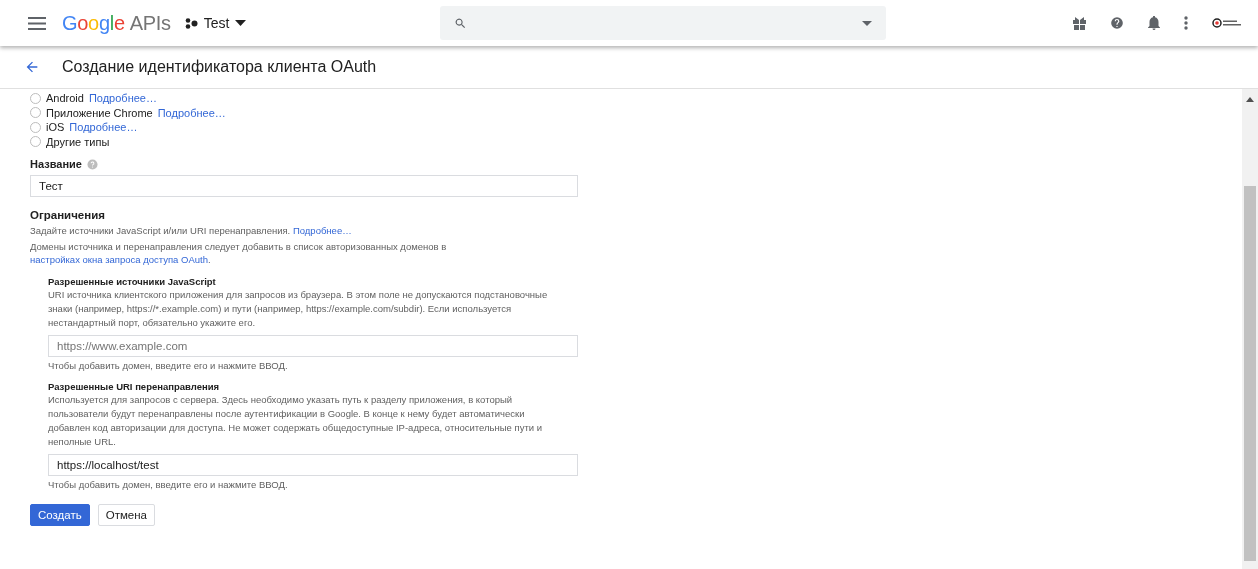 The image size is (1258, 569). I want to click on radio-label: Android, so click(65, 98).